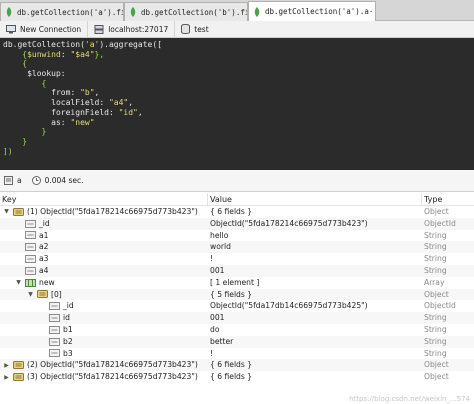 This screenshot has height=404, width=474. Describe the element at coordinates (237, 283) in the screenshot. I see `table-row: ▼ new [ 1 element ] Array` at that location.